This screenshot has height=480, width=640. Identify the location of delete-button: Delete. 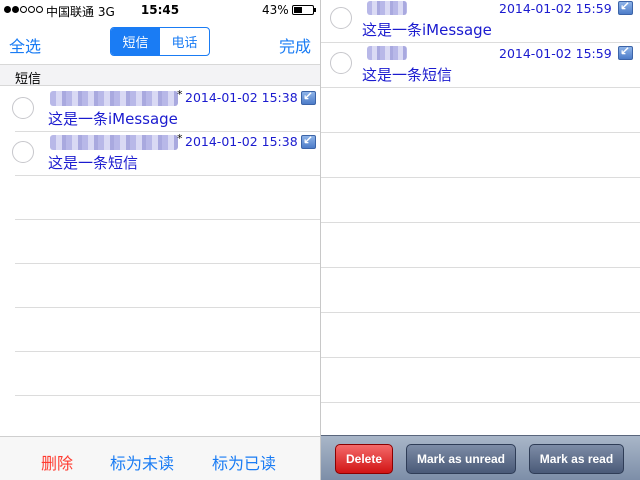
(364, 459).